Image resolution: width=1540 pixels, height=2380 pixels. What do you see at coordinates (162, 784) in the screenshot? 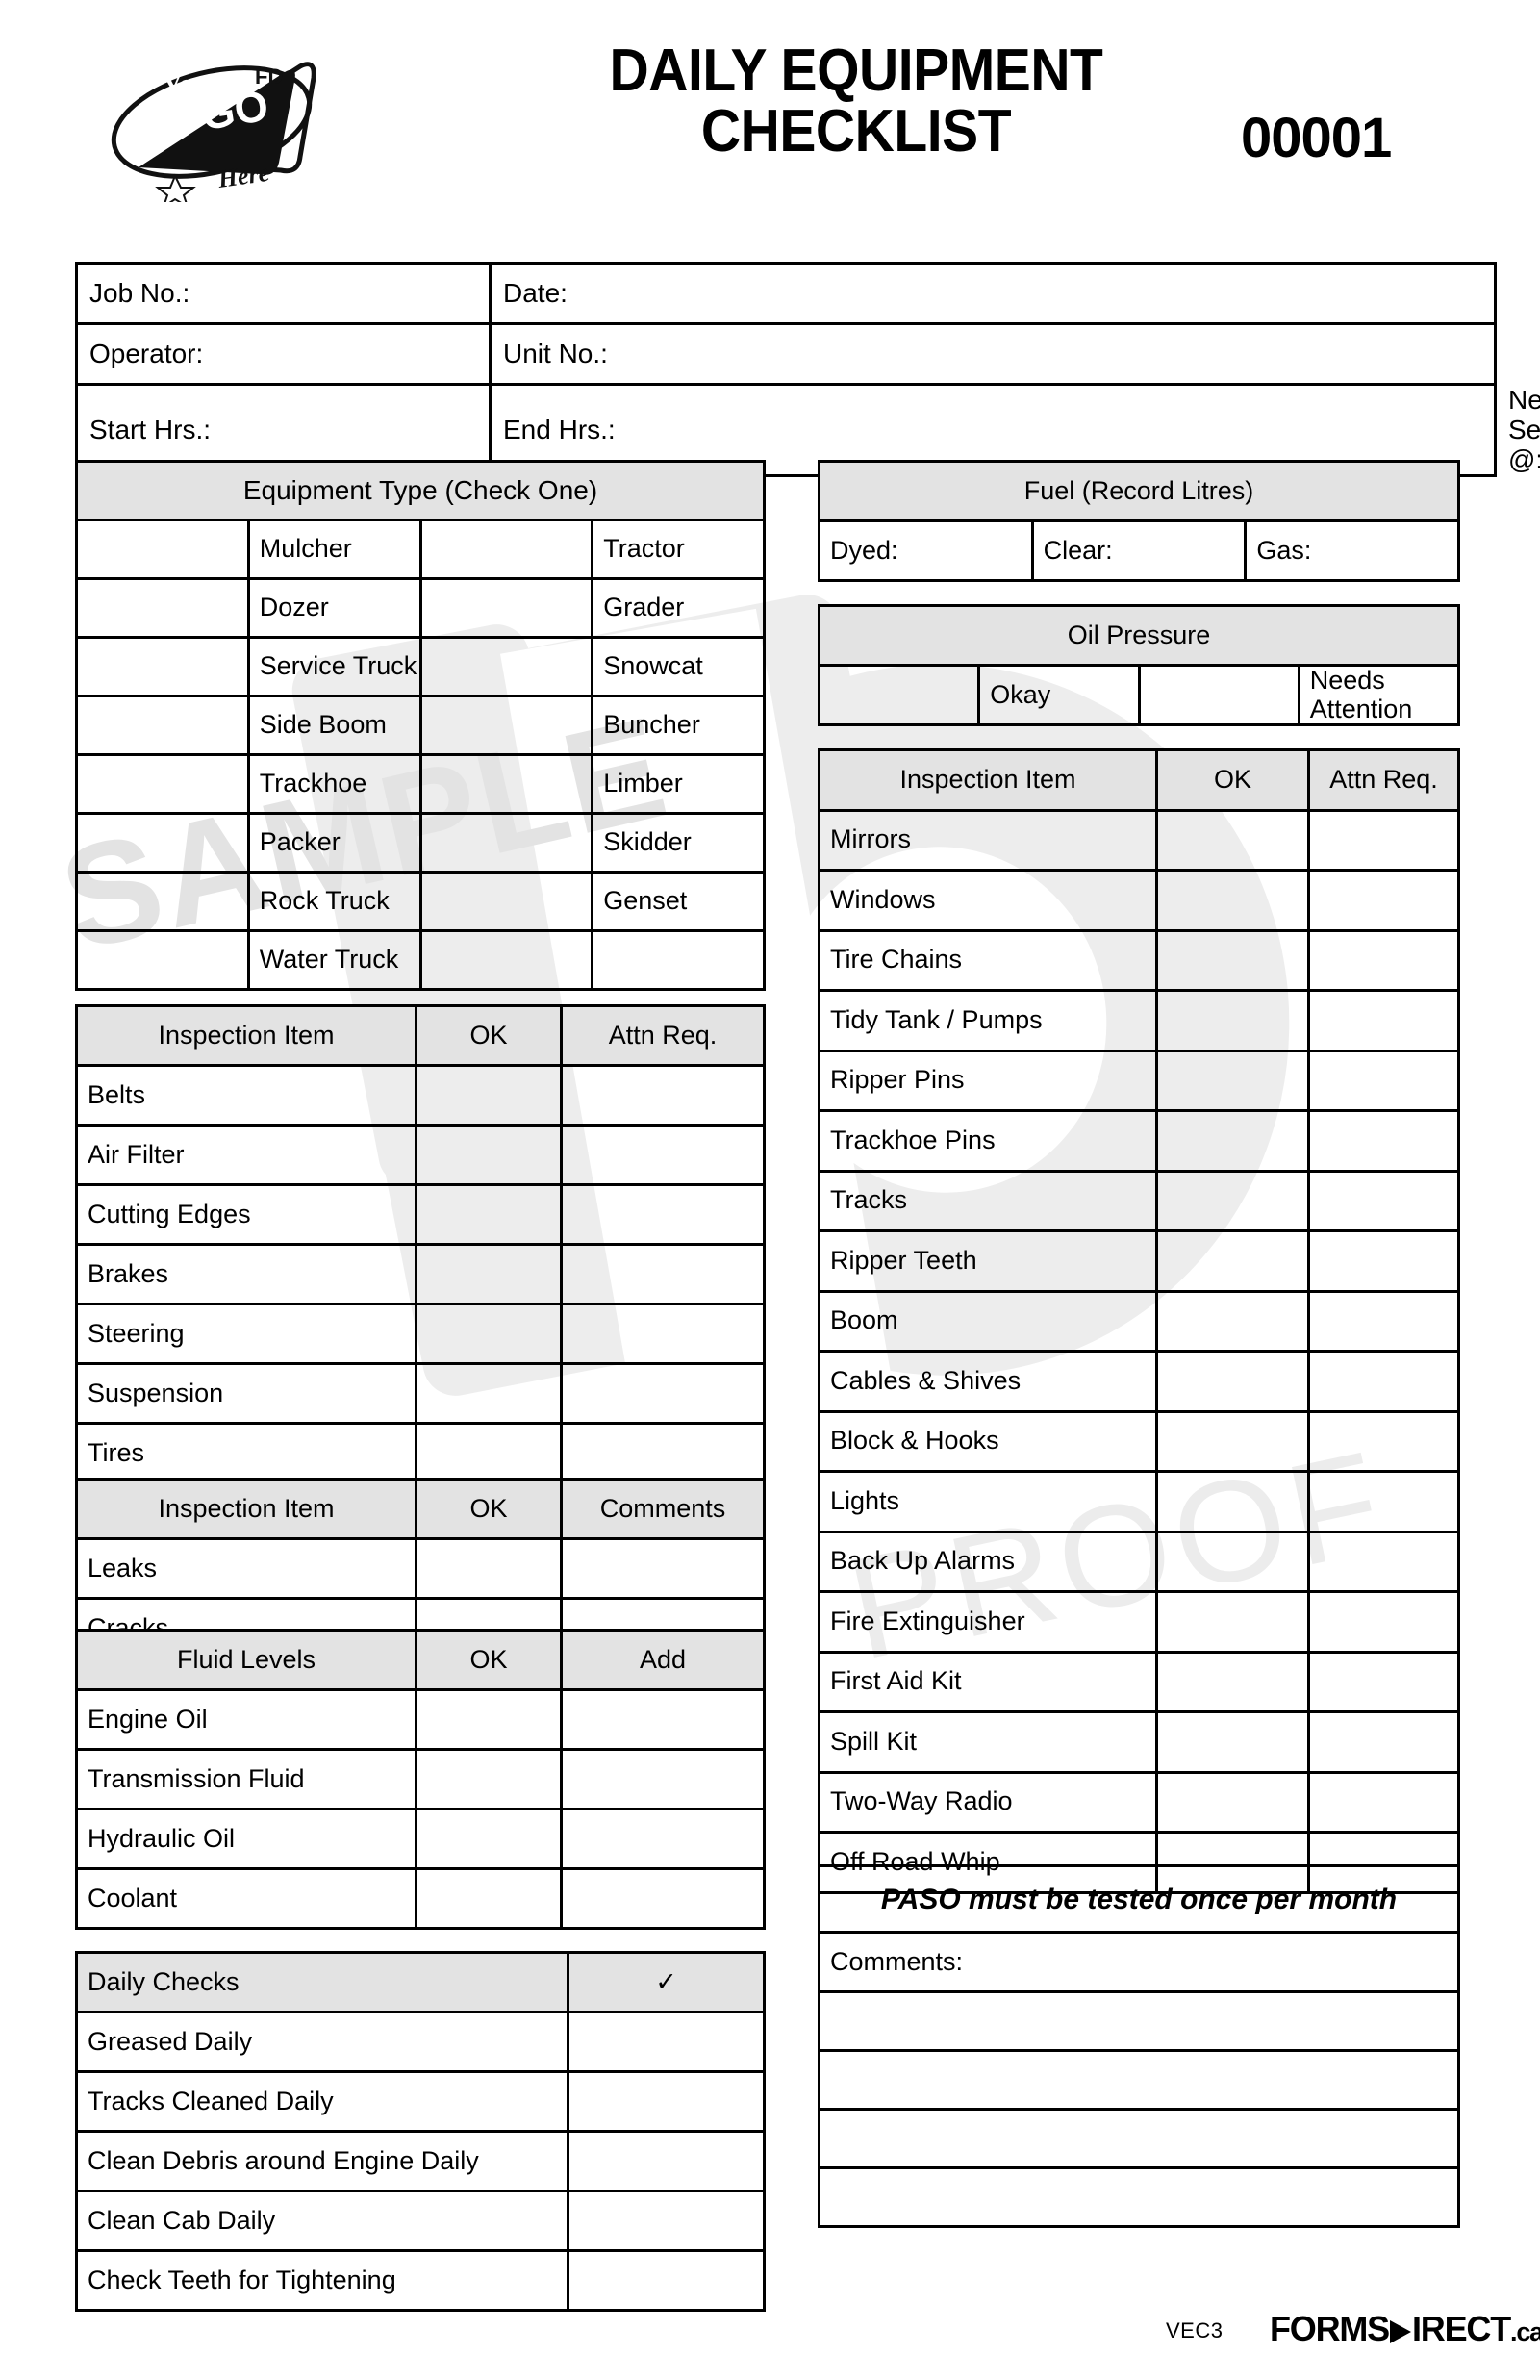
I see `equipment-checkbox-trackhoe` at bounding box center [162, 784].